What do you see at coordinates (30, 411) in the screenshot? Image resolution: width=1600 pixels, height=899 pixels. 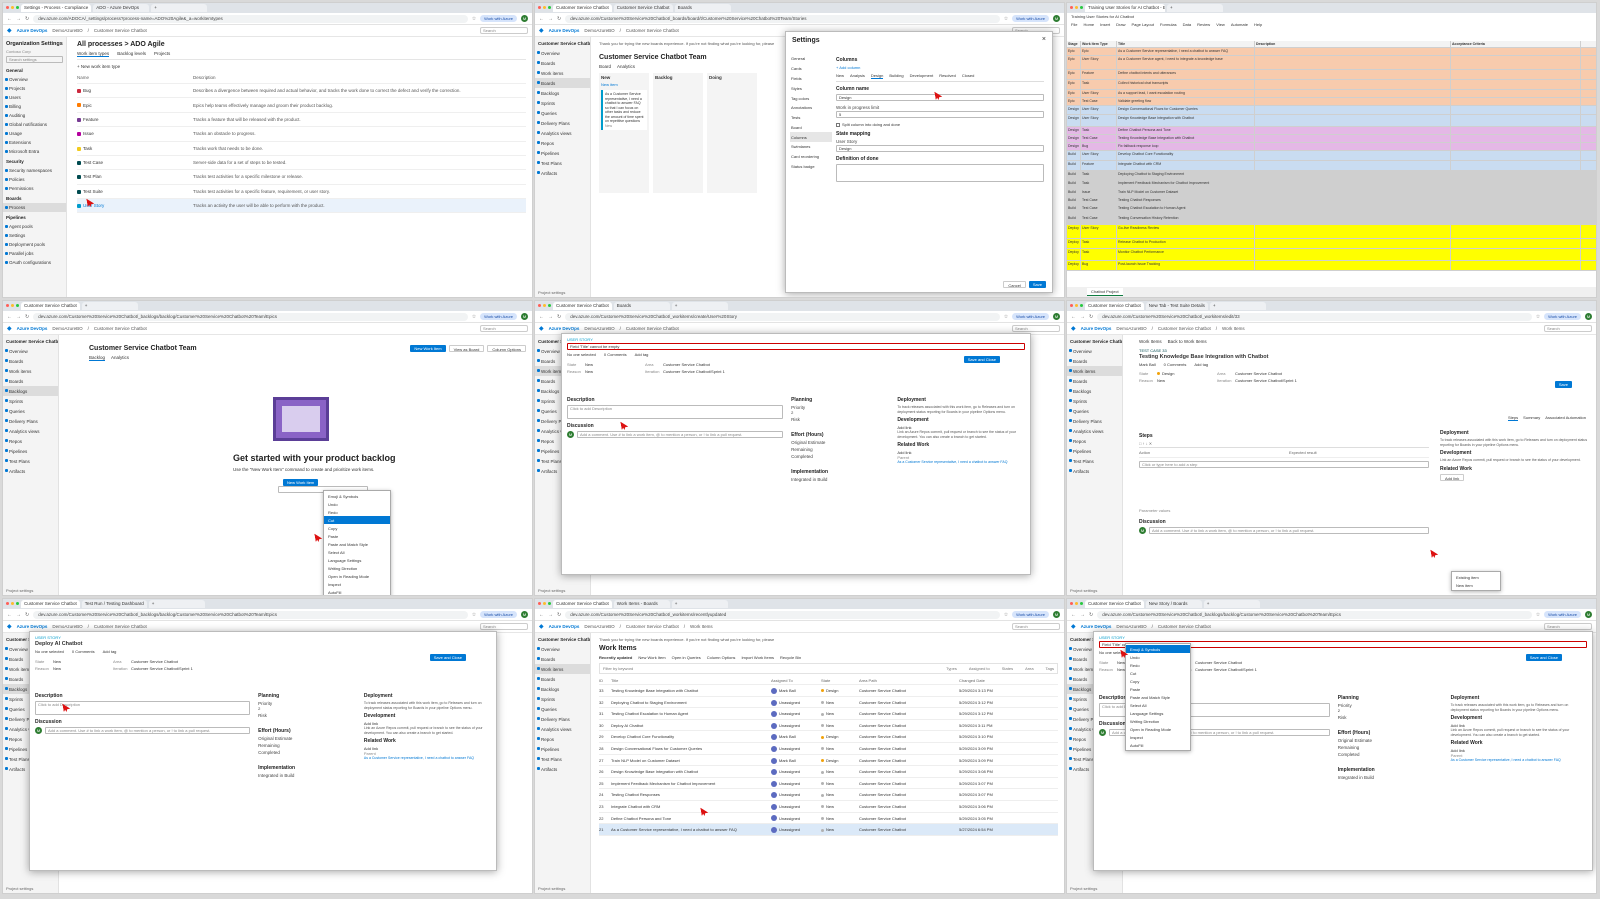 I see `sidebar-item: Queries` at bounding box center [30, 411].